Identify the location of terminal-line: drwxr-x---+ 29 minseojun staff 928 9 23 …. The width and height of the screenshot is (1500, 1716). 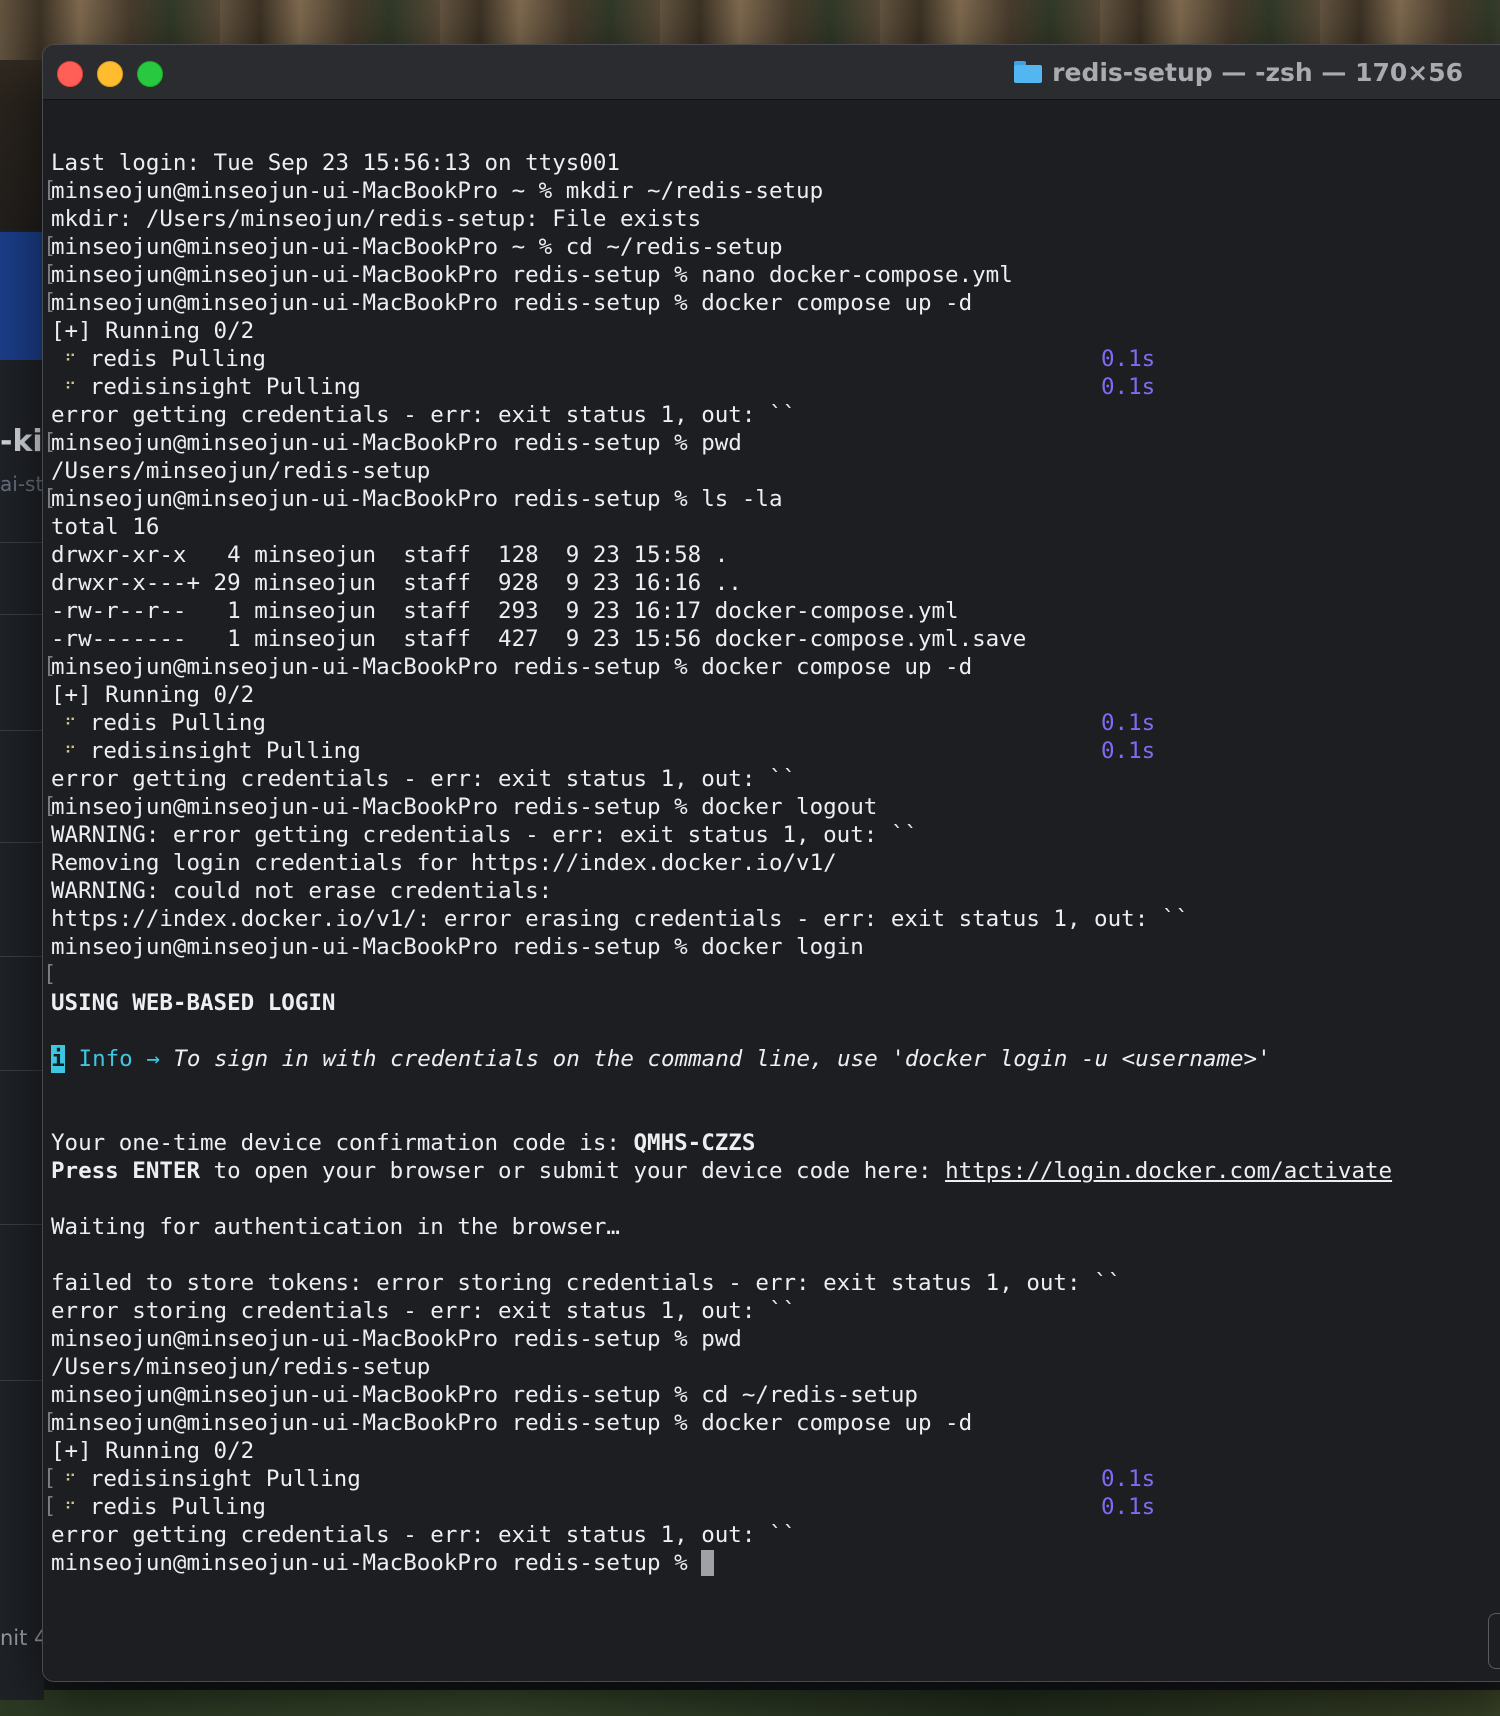
(396, 583).